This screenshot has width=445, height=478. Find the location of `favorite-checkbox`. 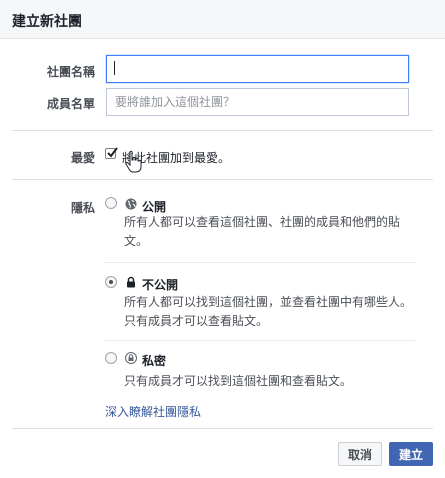

favorite-checkbox is located at coordinates (111, 153).